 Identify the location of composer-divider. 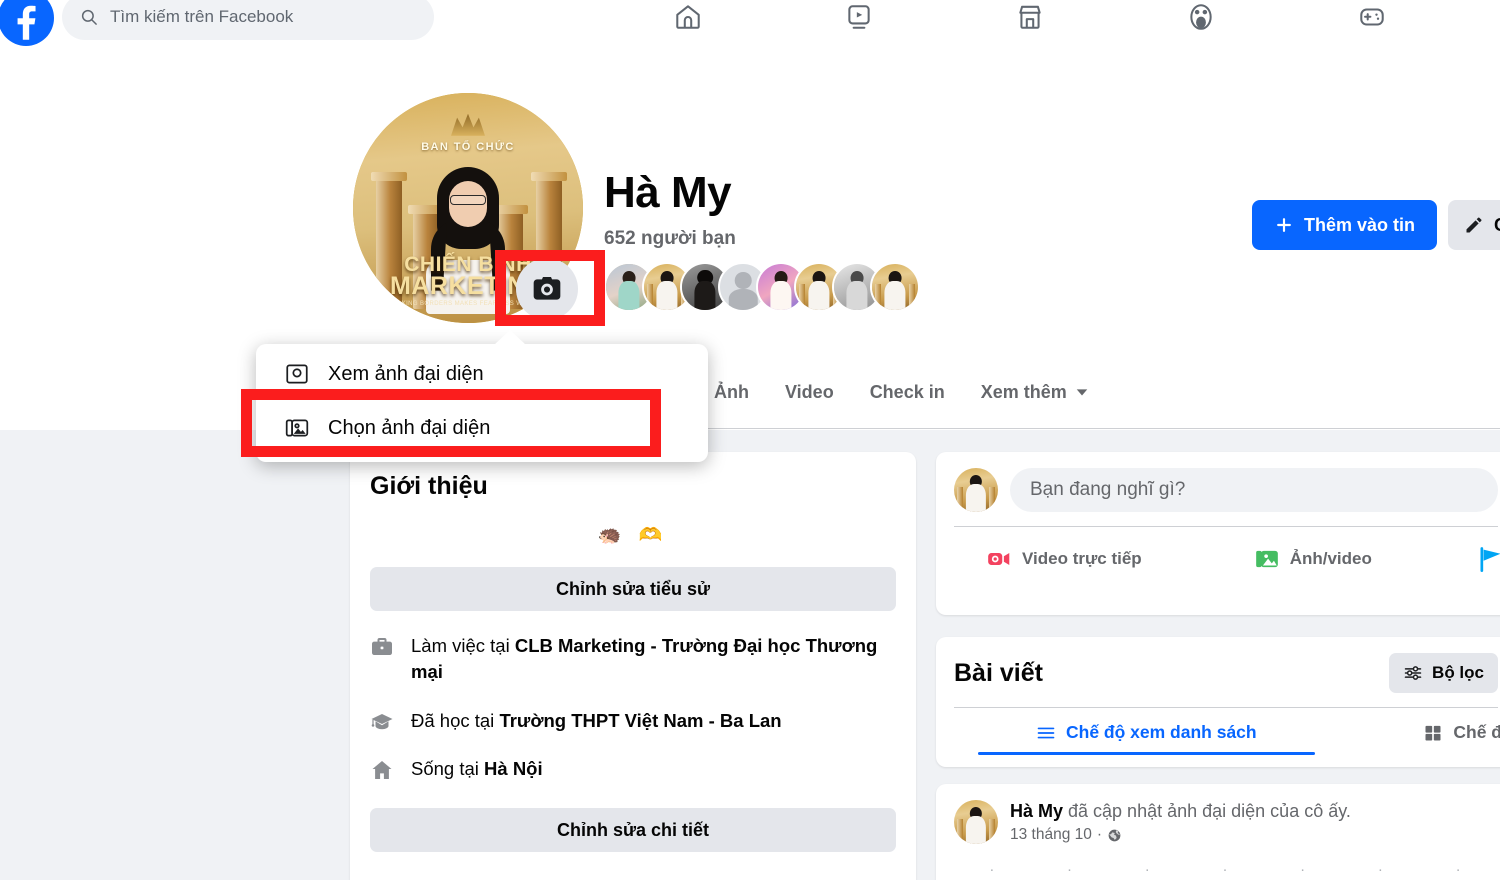
(1226, 526).